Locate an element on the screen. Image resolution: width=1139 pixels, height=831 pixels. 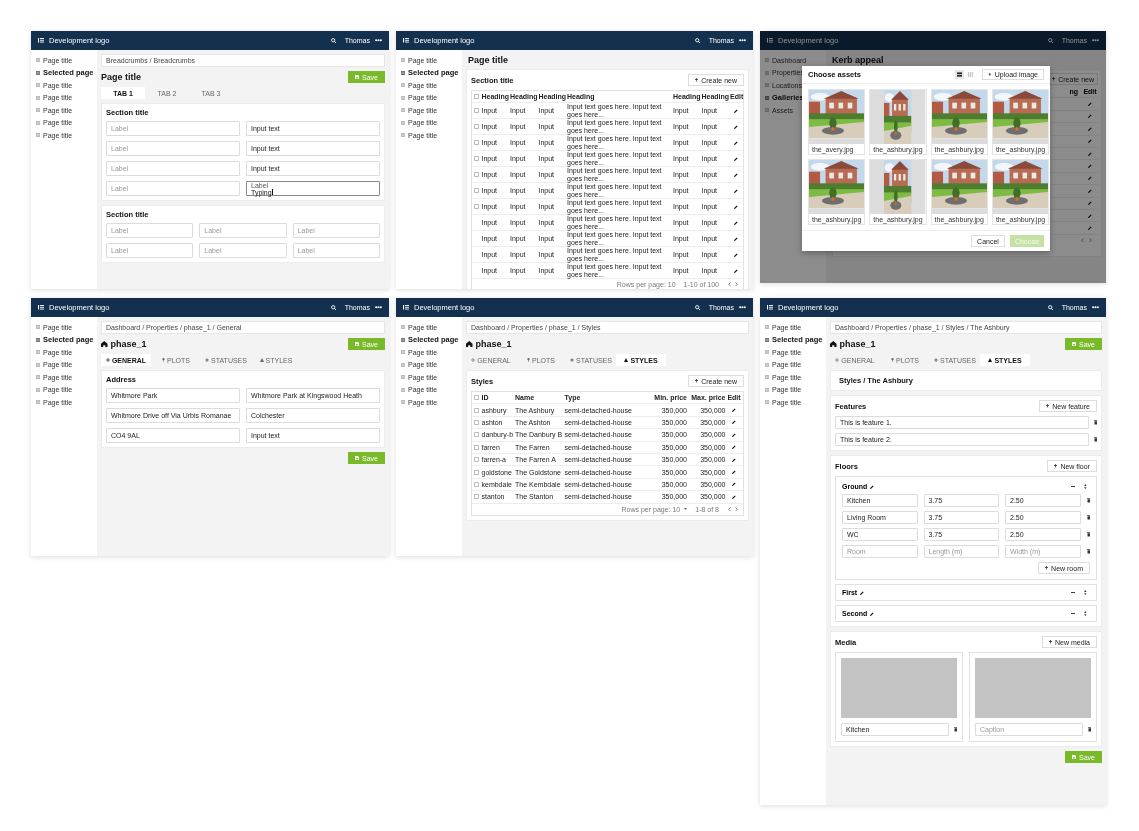
house-icon is located at coordinates (833, 344).